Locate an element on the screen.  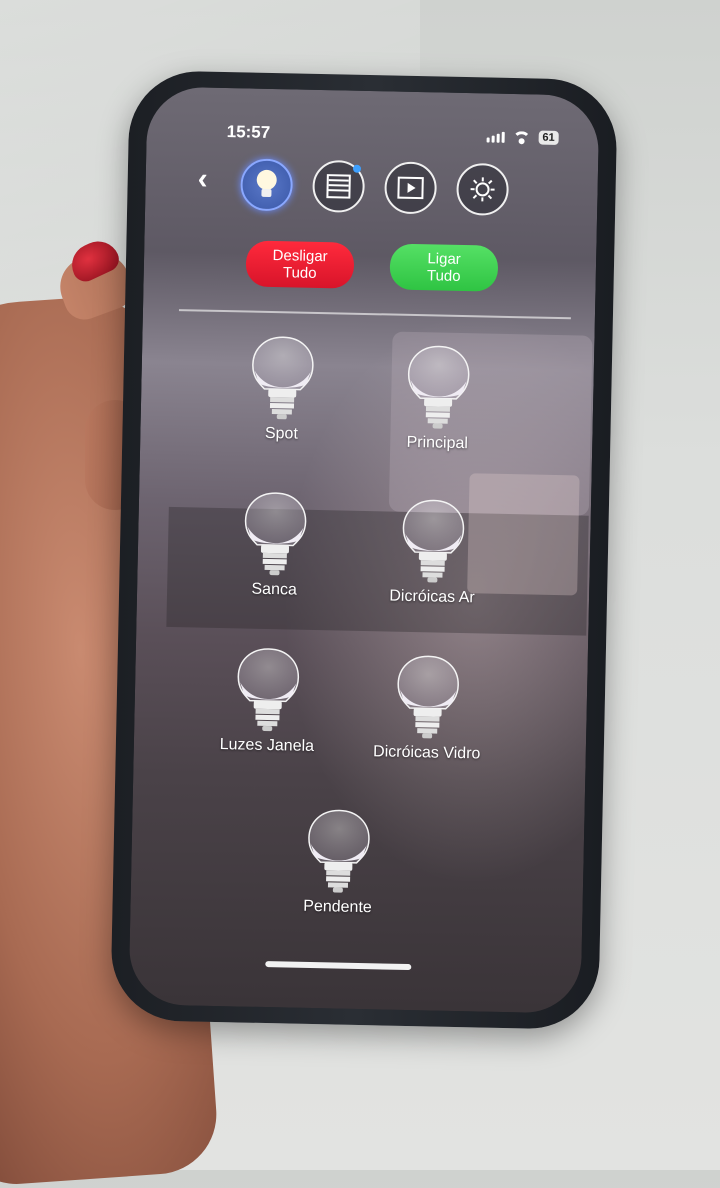
light-label: Pendente is located at coordinates (337, 907).